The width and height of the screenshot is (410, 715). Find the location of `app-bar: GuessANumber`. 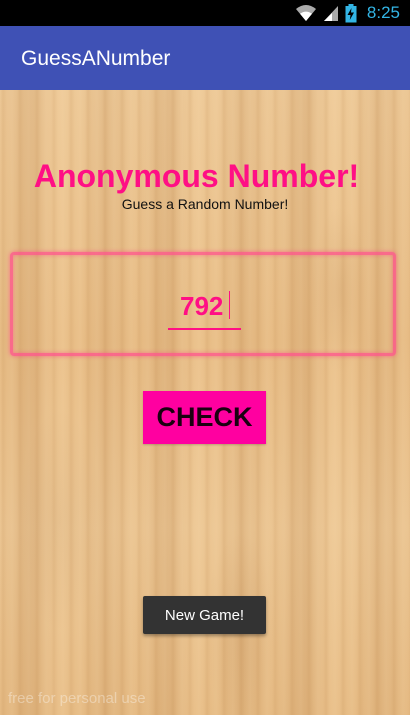

app-bar: GuessANumber is located at coordinates (205, 58).